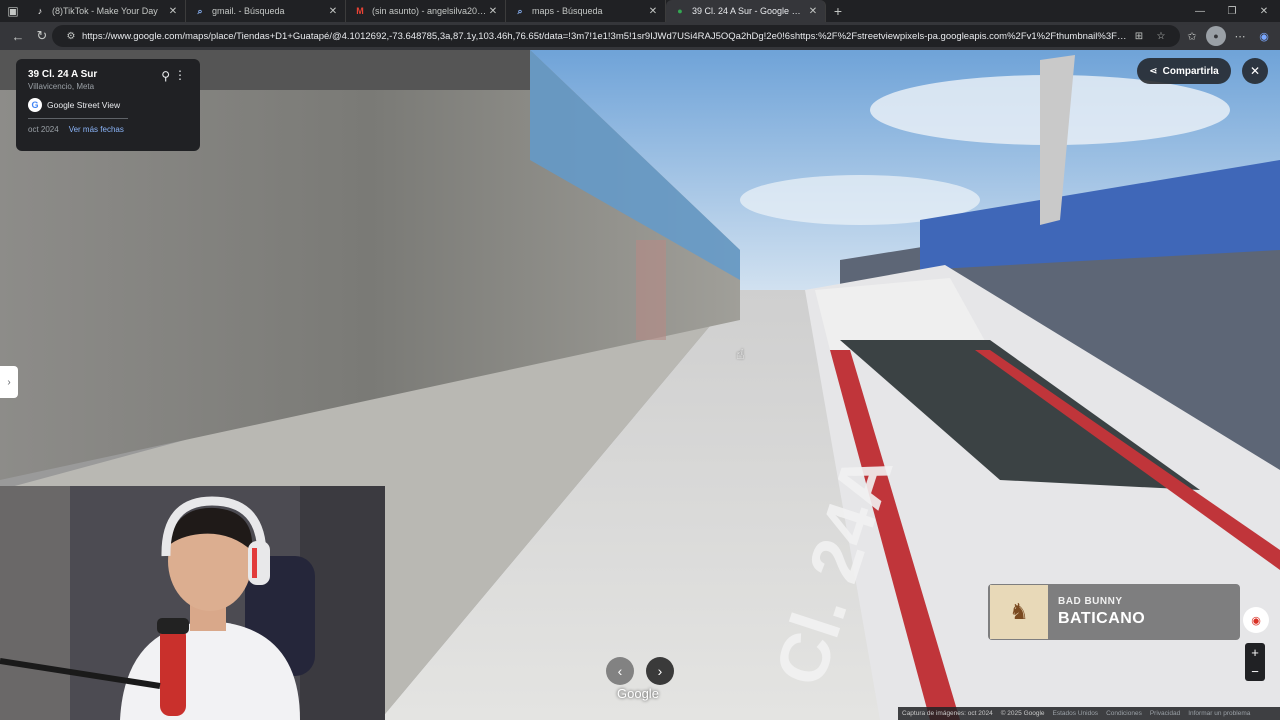 This screenshot has height=720, width=1280. What do you see at coordinates (360, 11) in the screenshot?
I see `gmail-icon: M` at bounding box center [360, 11].